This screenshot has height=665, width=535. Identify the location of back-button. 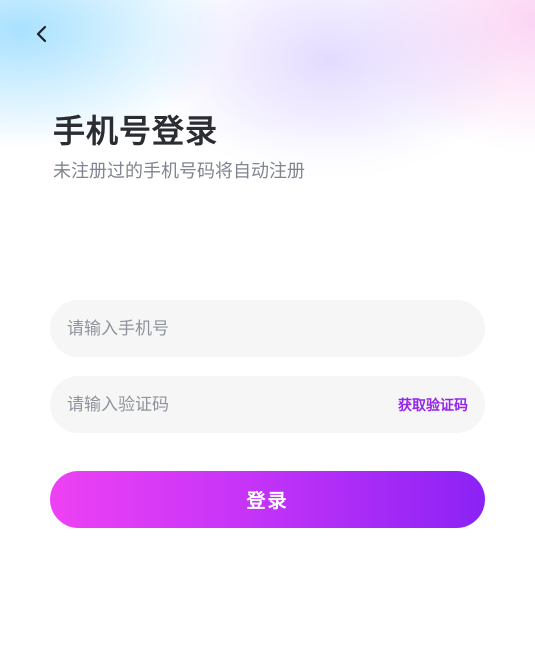
(42, 34).